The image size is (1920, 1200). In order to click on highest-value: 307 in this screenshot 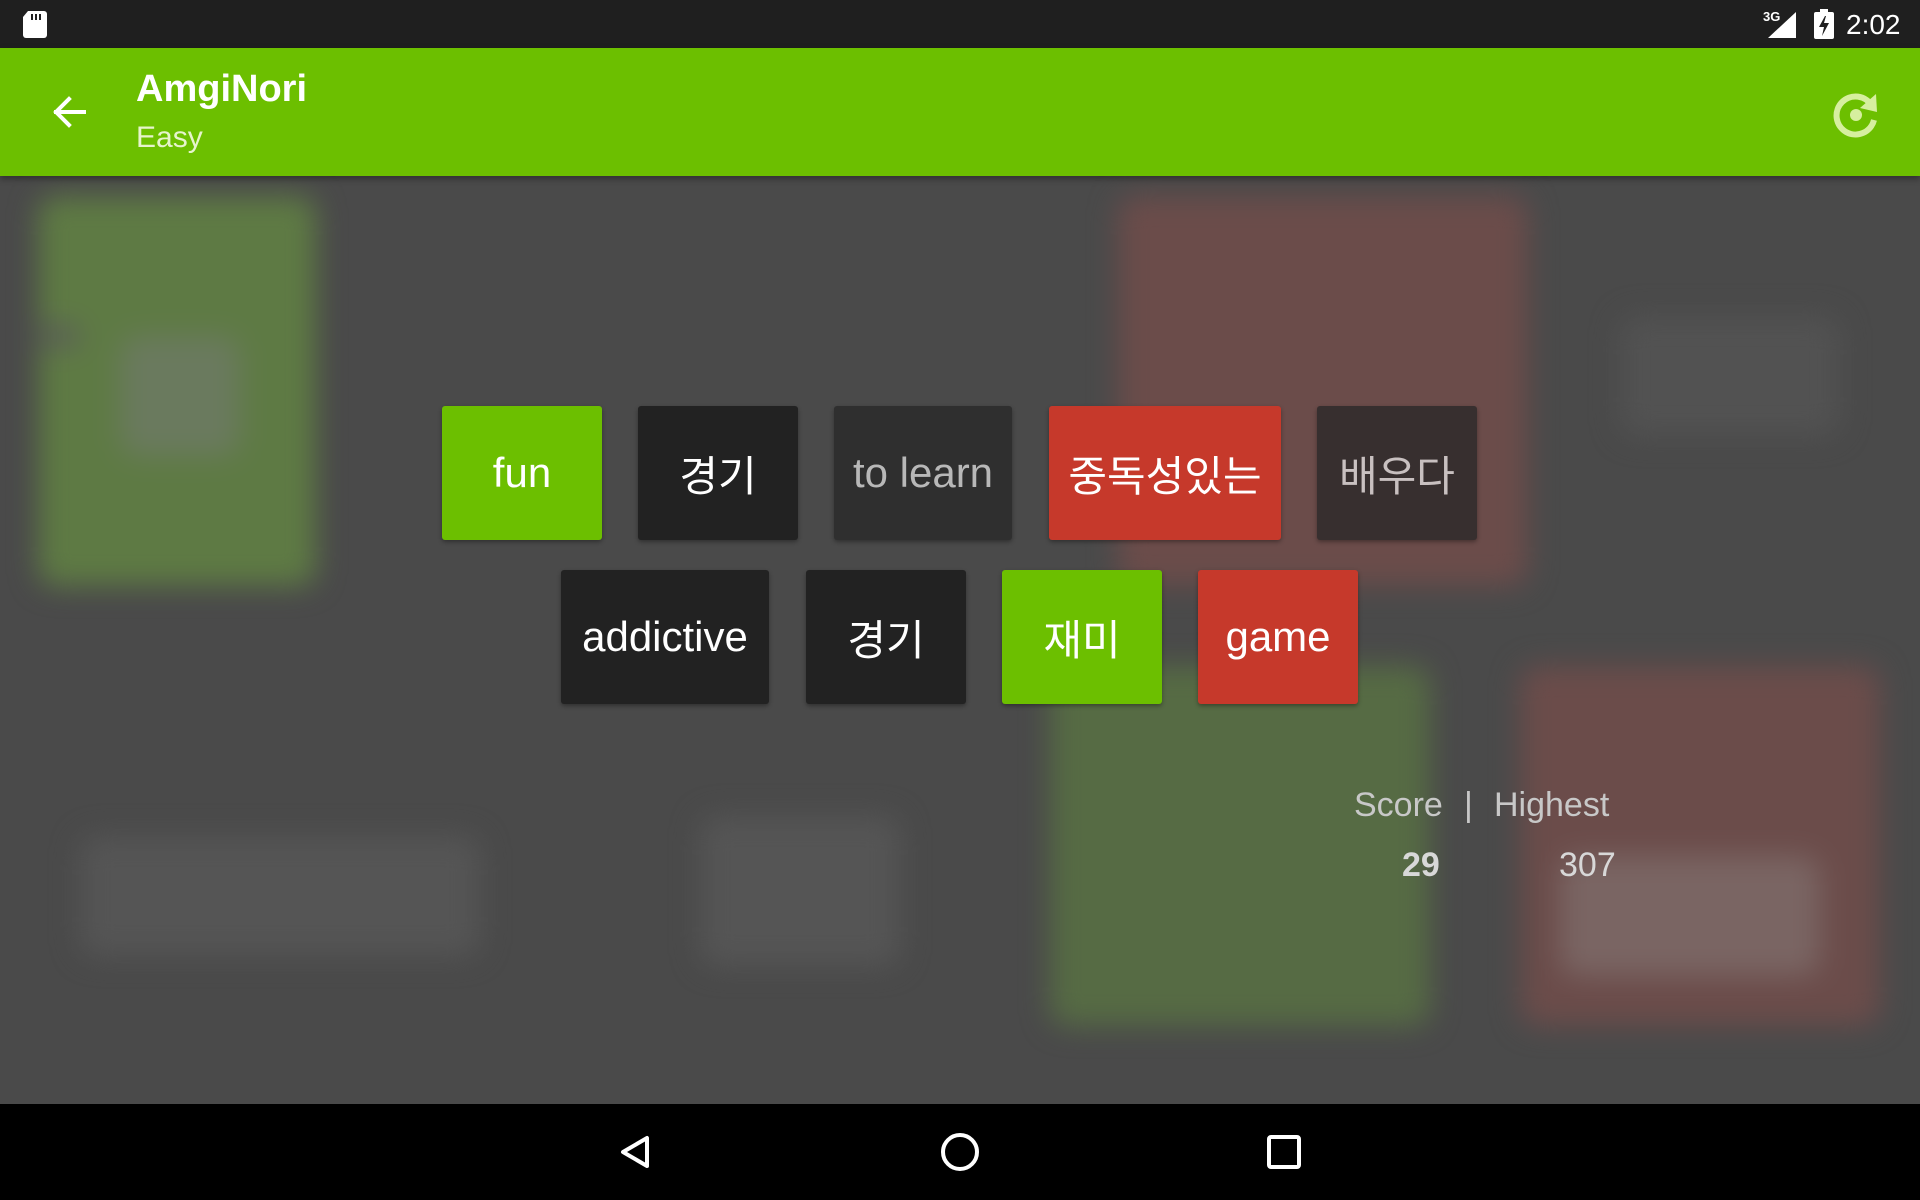, I will do `click(1587, 865)`.